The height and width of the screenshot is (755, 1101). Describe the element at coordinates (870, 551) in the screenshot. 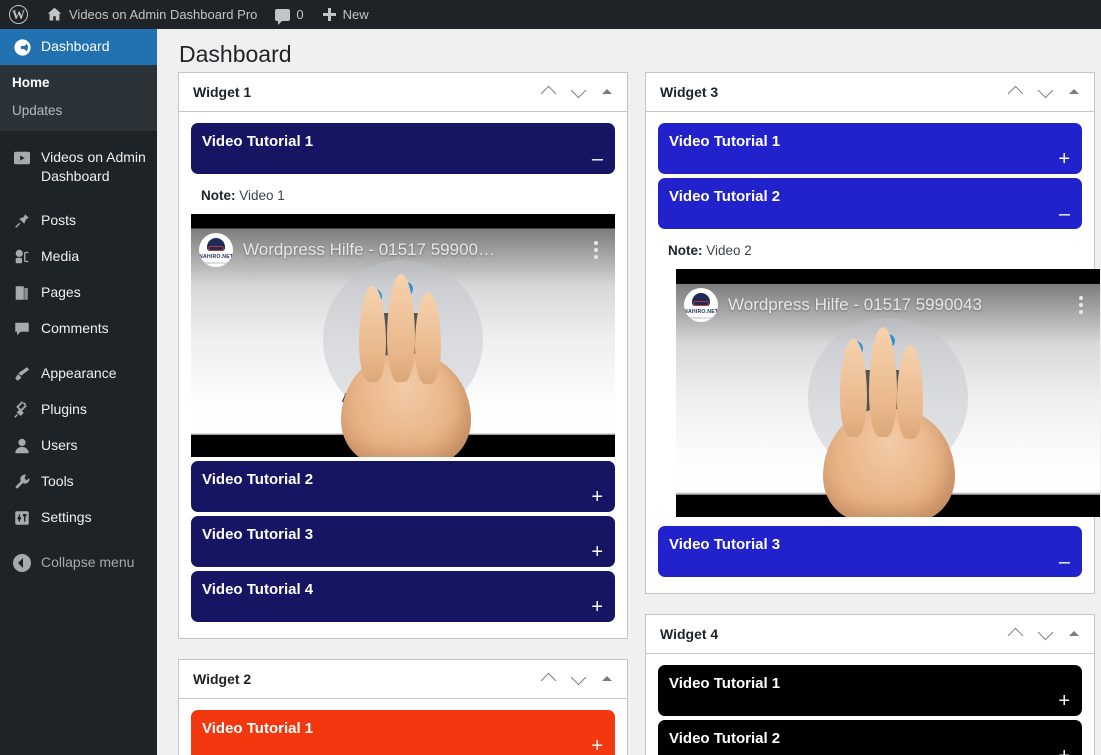

I see `accordion-item: Video Tutorial 3 –` at that location.